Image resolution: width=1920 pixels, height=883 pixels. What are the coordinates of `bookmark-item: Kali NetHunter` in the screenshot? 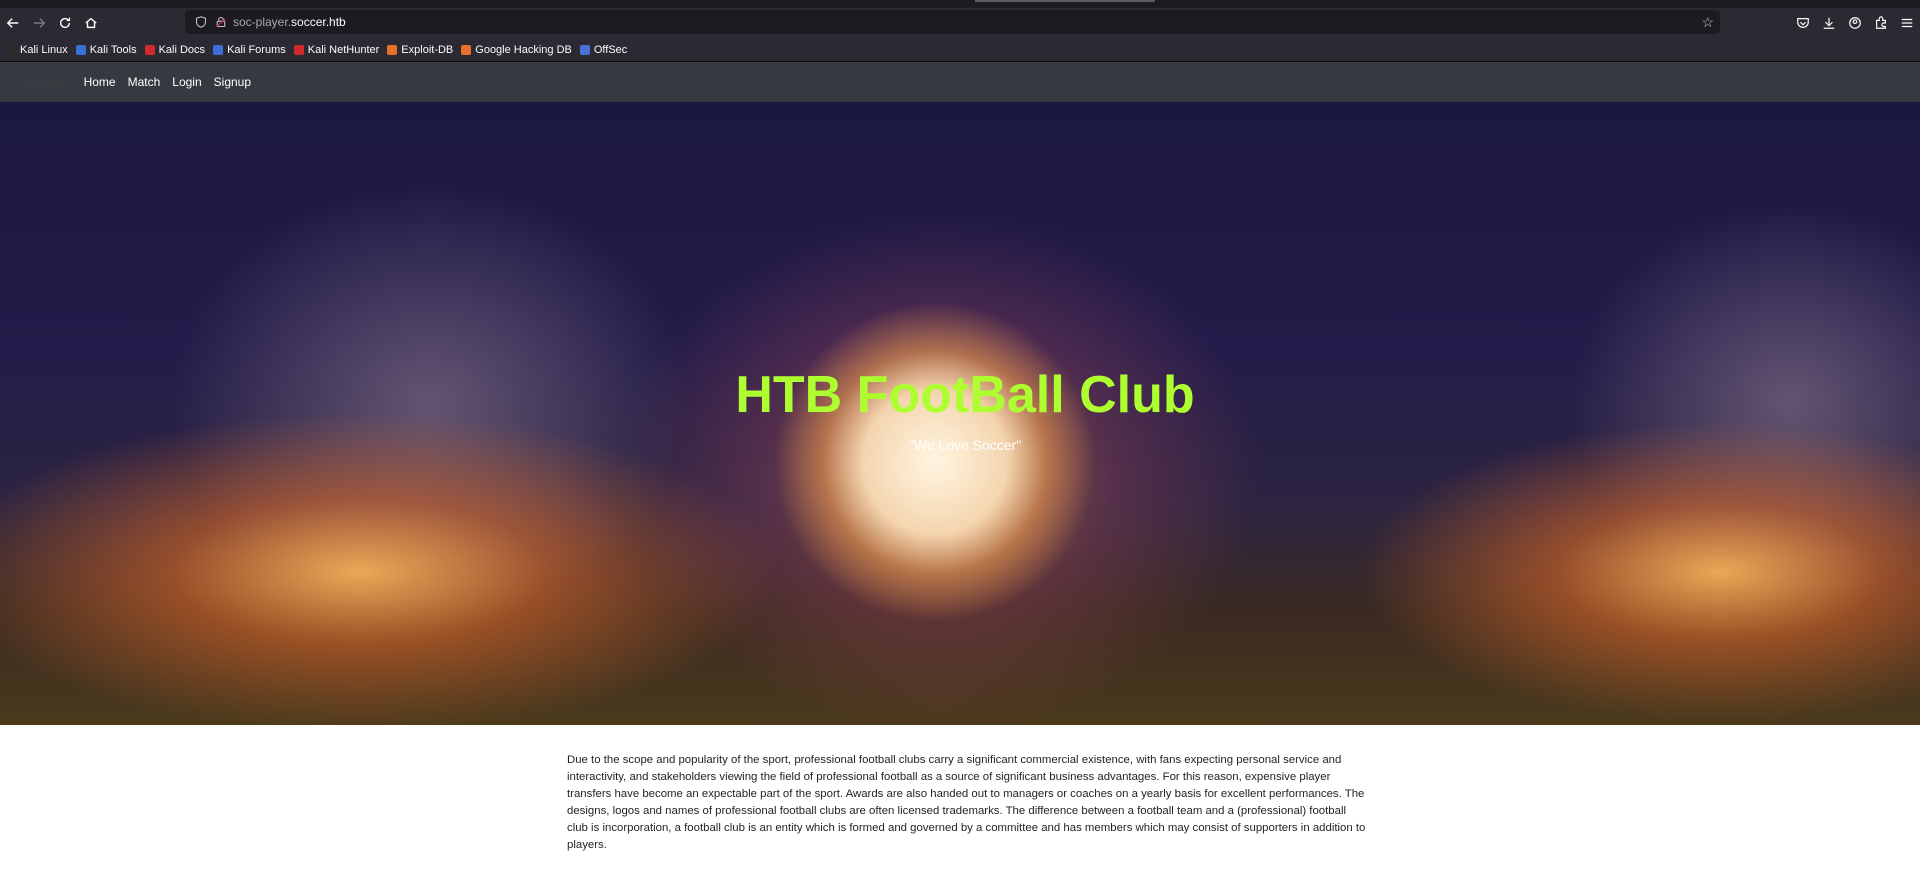 It's located at (336, 49).